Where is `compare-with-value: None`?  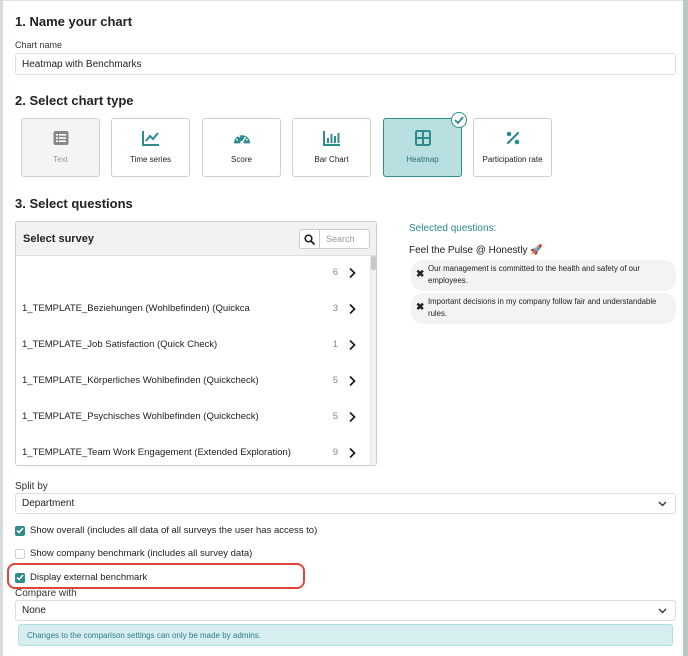
compare-with-value: None is located at coordinates (34, 610).